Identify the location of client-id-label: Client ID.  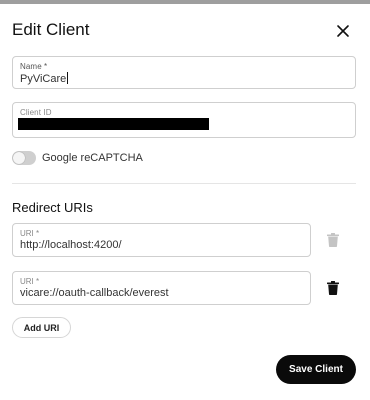
(36, 112).